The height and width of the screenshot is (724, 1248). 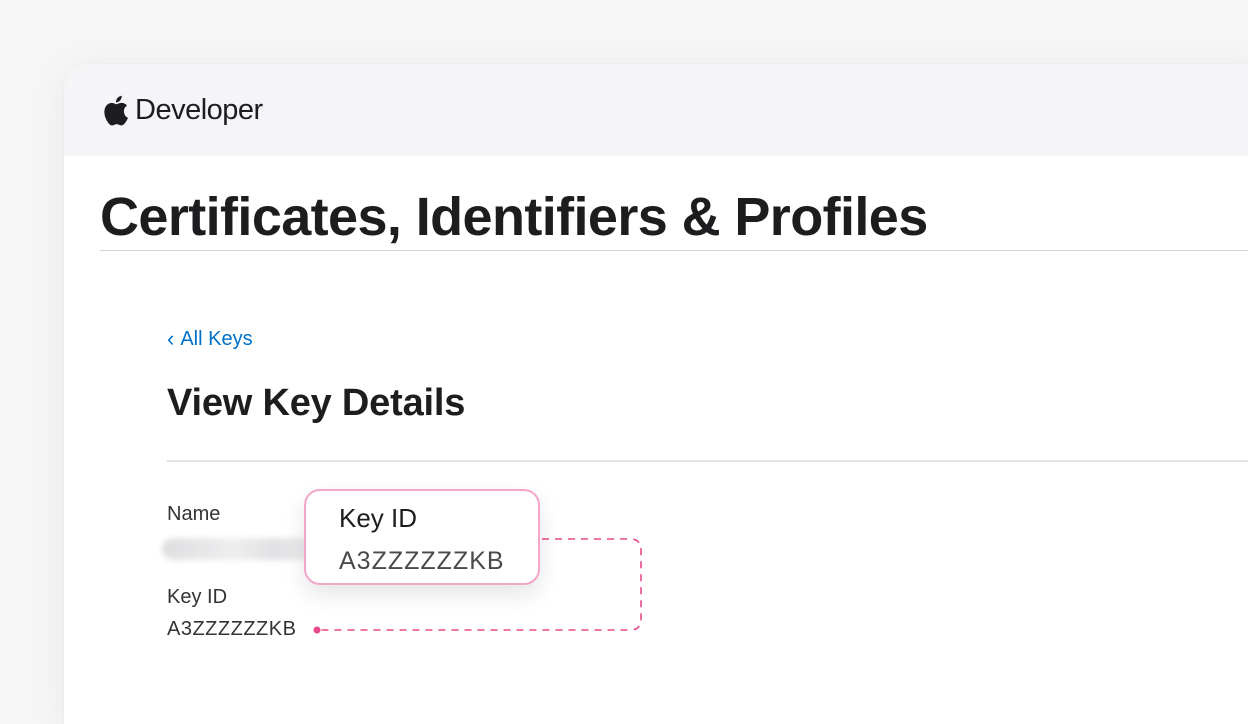 I want to click on name-value-redacted, so click(x=242, y=549).